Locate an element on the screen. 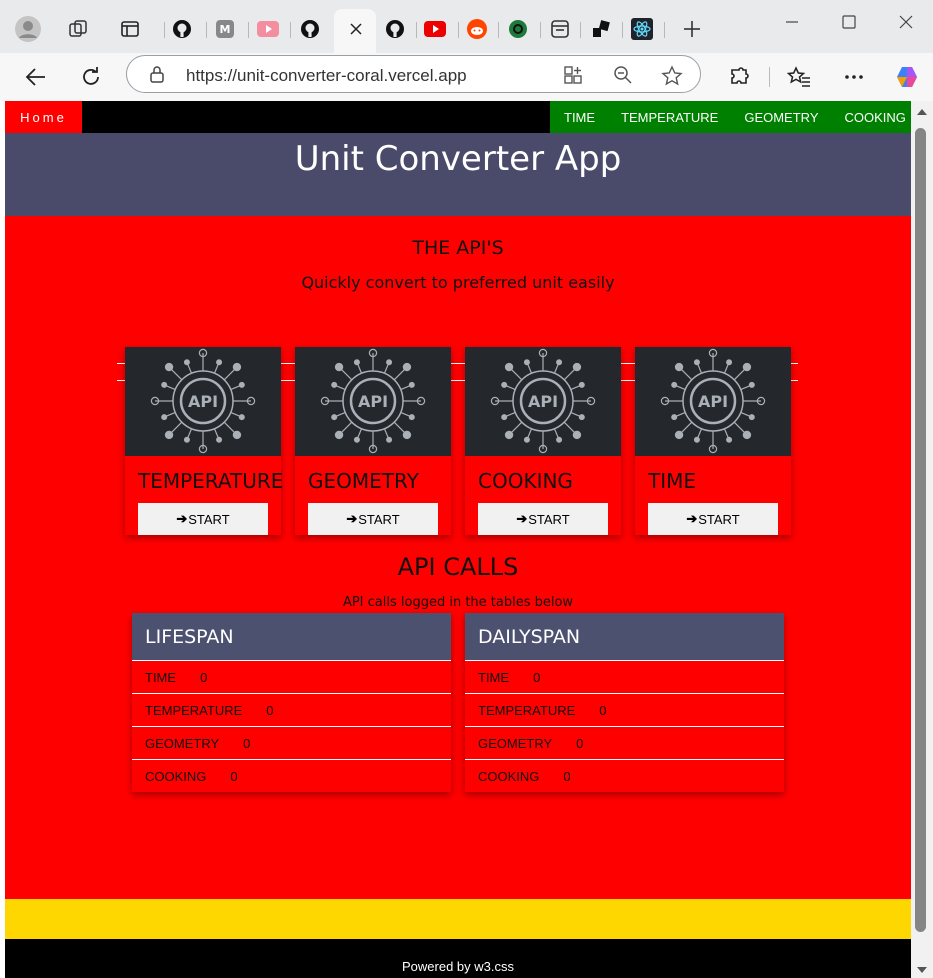  api-card-time: API TIME ➔ START is located at coordinates (713, 441).